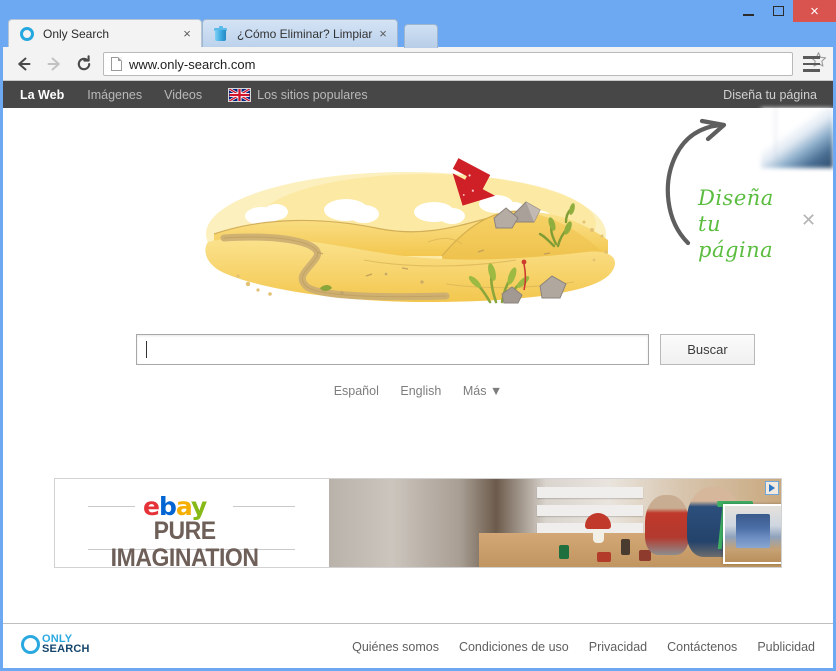 The height and width of the screenshot is (671, 836). I want to click on back-button, so click(24, 63).